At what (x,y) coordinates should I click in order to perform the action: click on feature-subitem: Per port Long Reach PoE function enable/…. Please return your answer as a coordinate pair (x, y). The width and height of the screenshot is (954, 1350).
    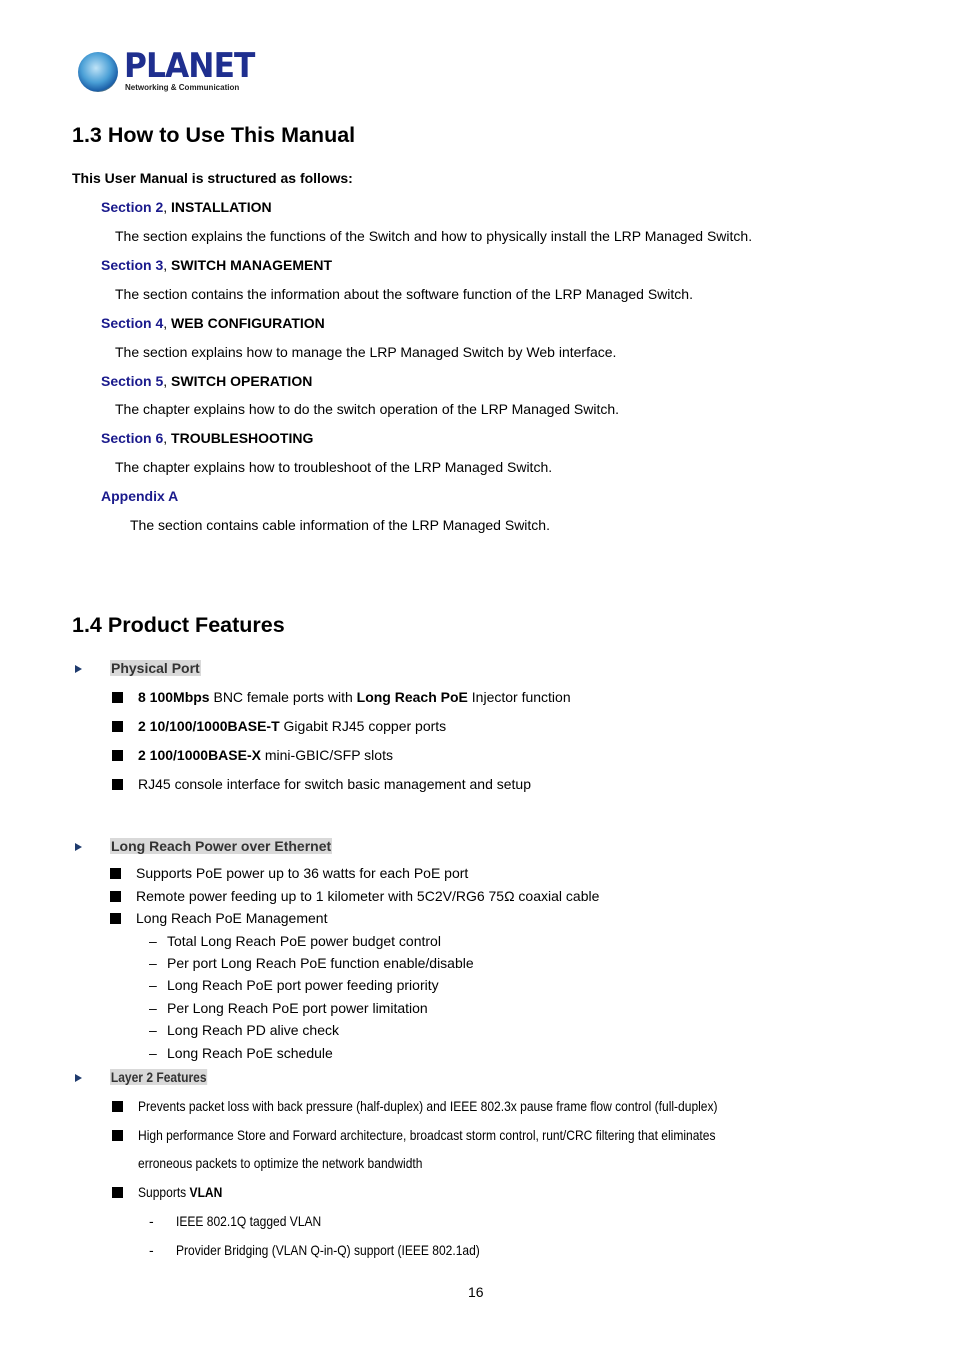
    Looking at the image, I should click on (320, 963).